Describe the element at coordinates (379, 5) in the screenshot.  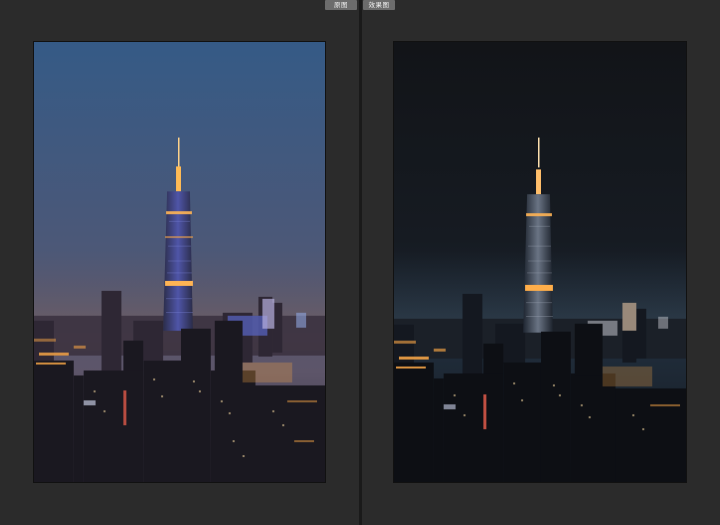
I see `after-label: 效果图` at that location.